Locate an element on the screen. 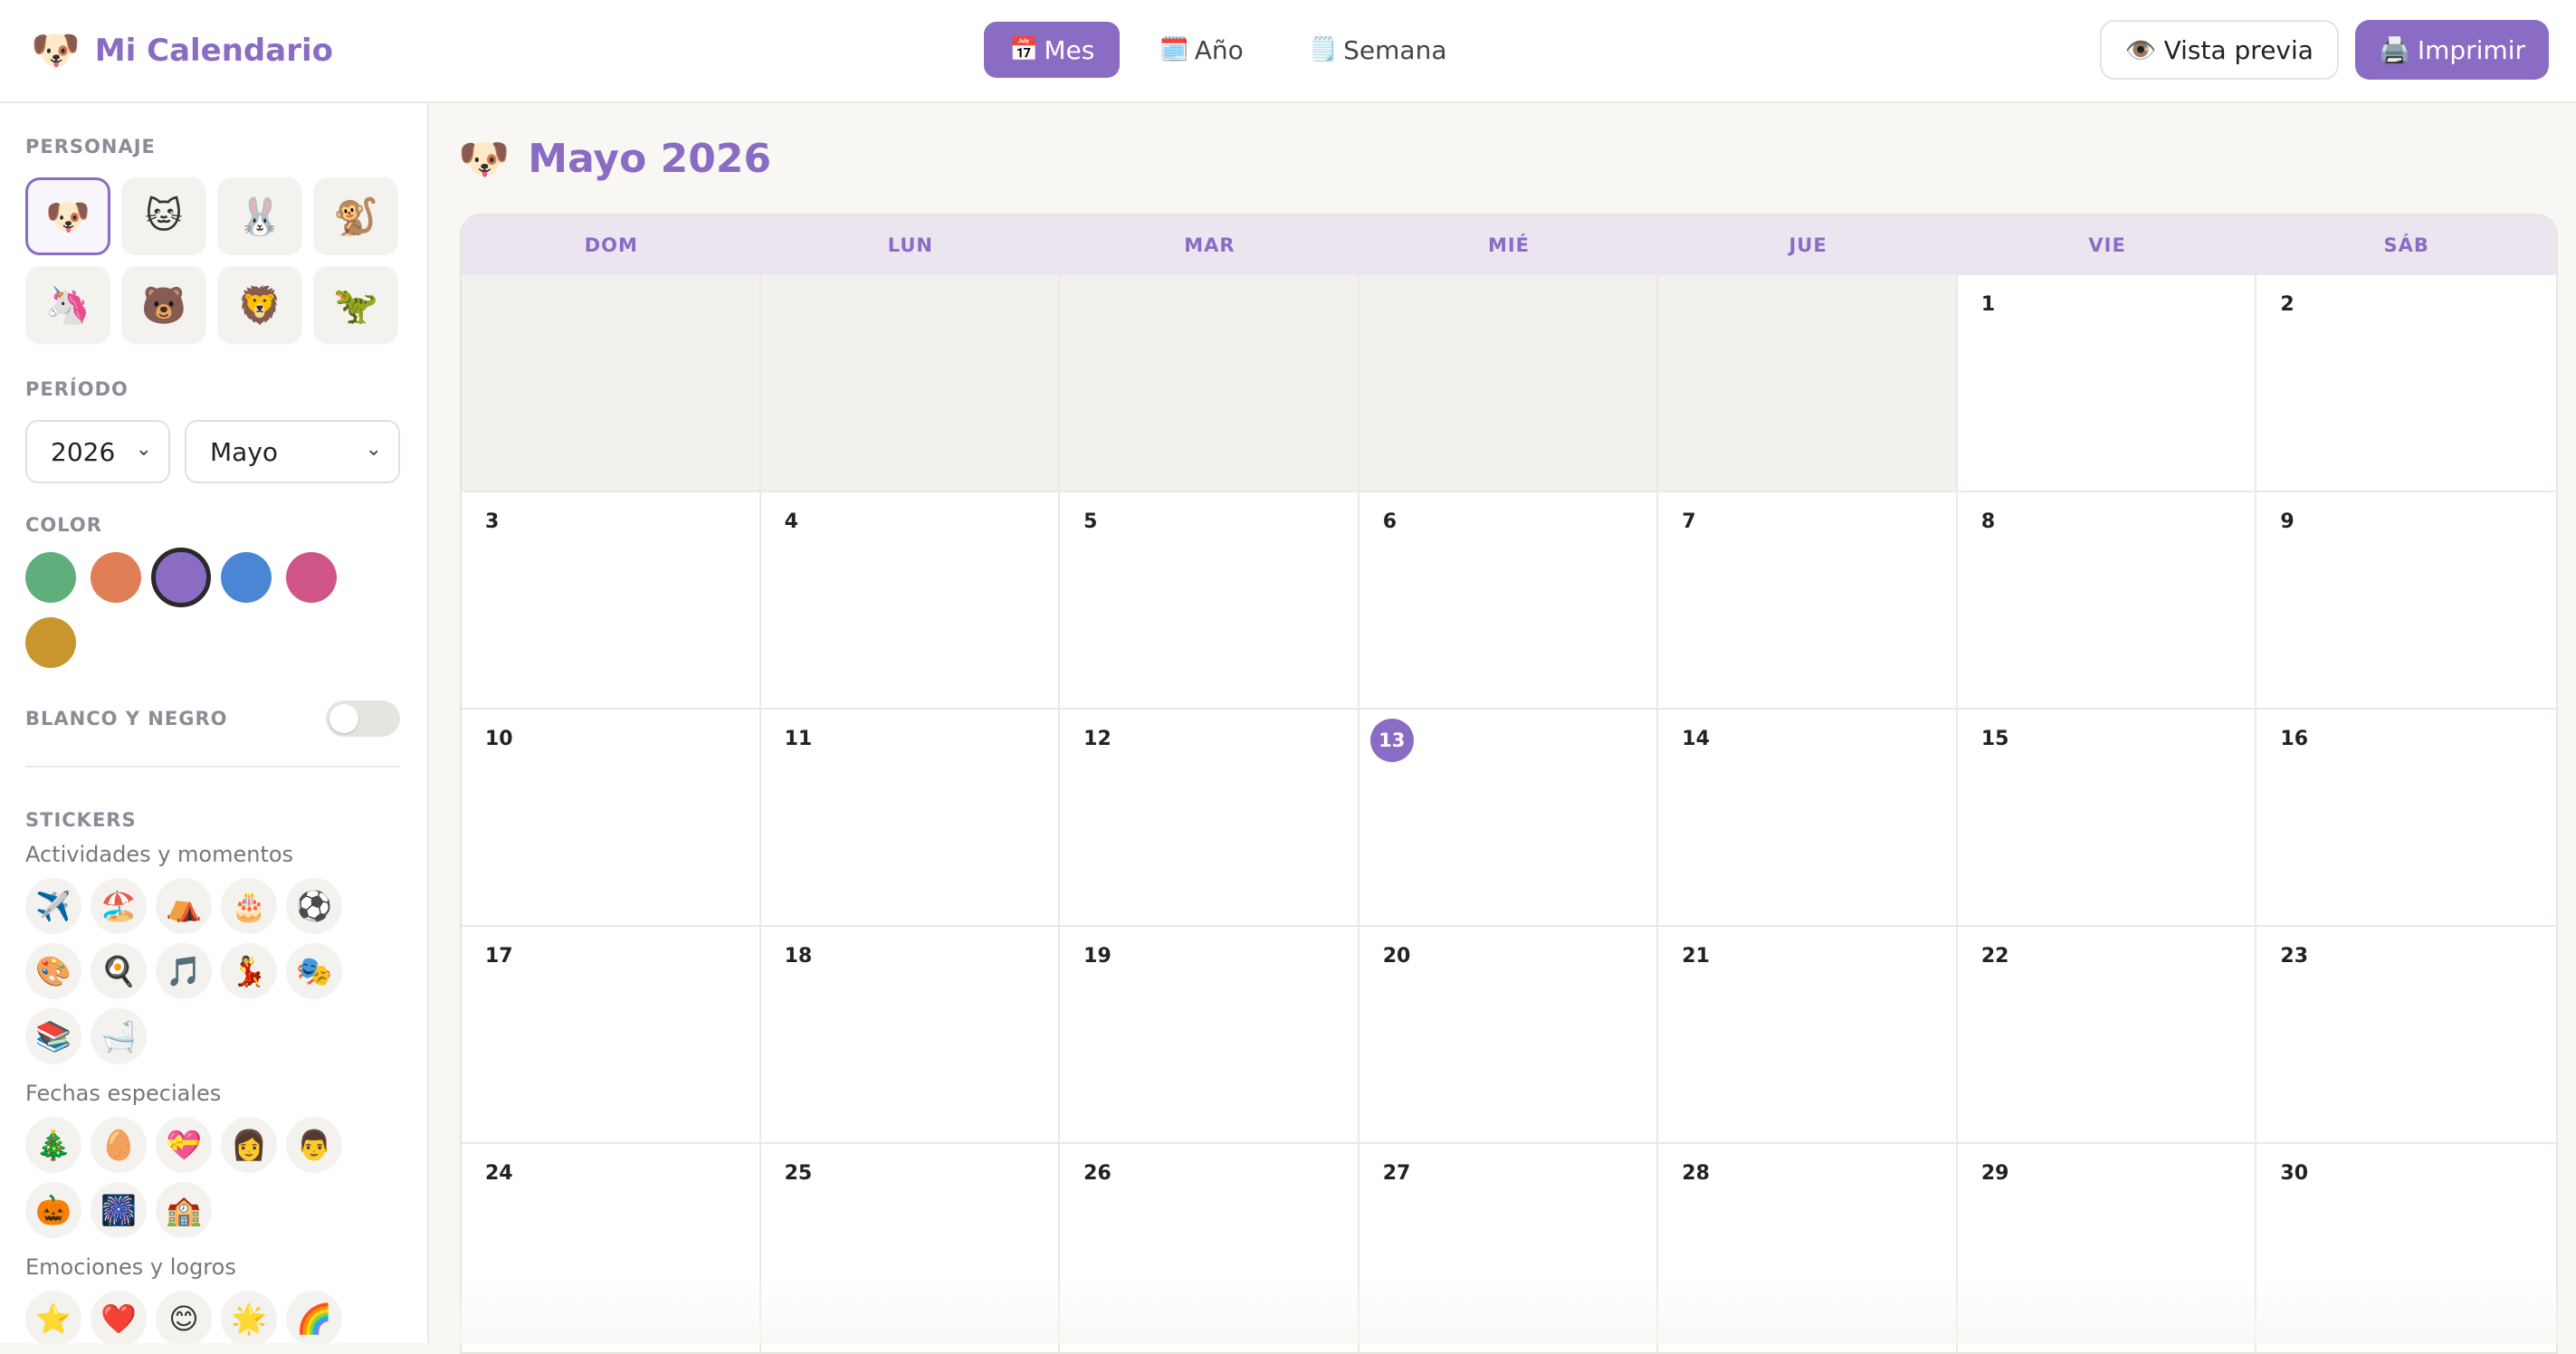  day-cell: 26 is located at coordinates (1210, 1249).